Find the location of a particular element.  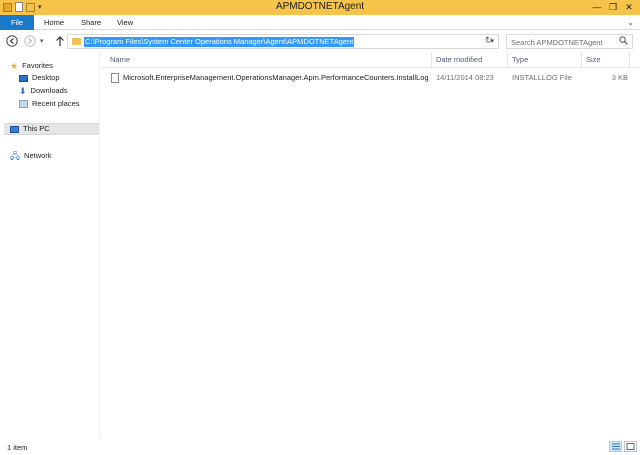

forward-button is located at coordinates (30, 42).